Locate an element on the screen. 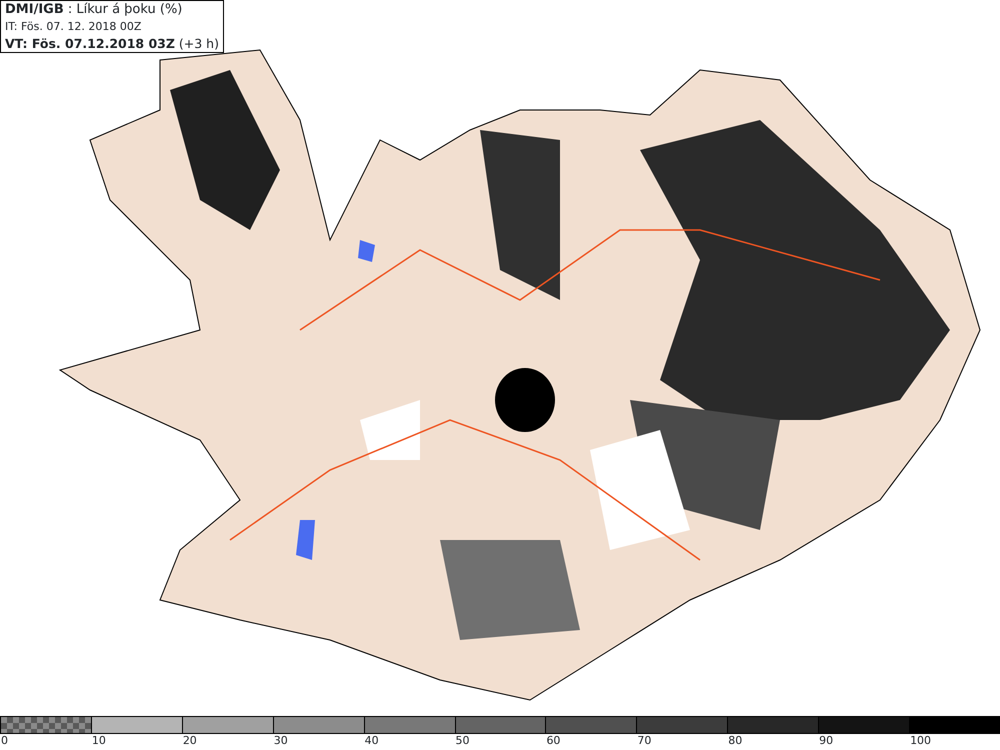 The width and height of the screenshot is (1000, 750). header-line: IT: Fös. 07. 12. 2018 00Z is located at coordinates (73, 27).